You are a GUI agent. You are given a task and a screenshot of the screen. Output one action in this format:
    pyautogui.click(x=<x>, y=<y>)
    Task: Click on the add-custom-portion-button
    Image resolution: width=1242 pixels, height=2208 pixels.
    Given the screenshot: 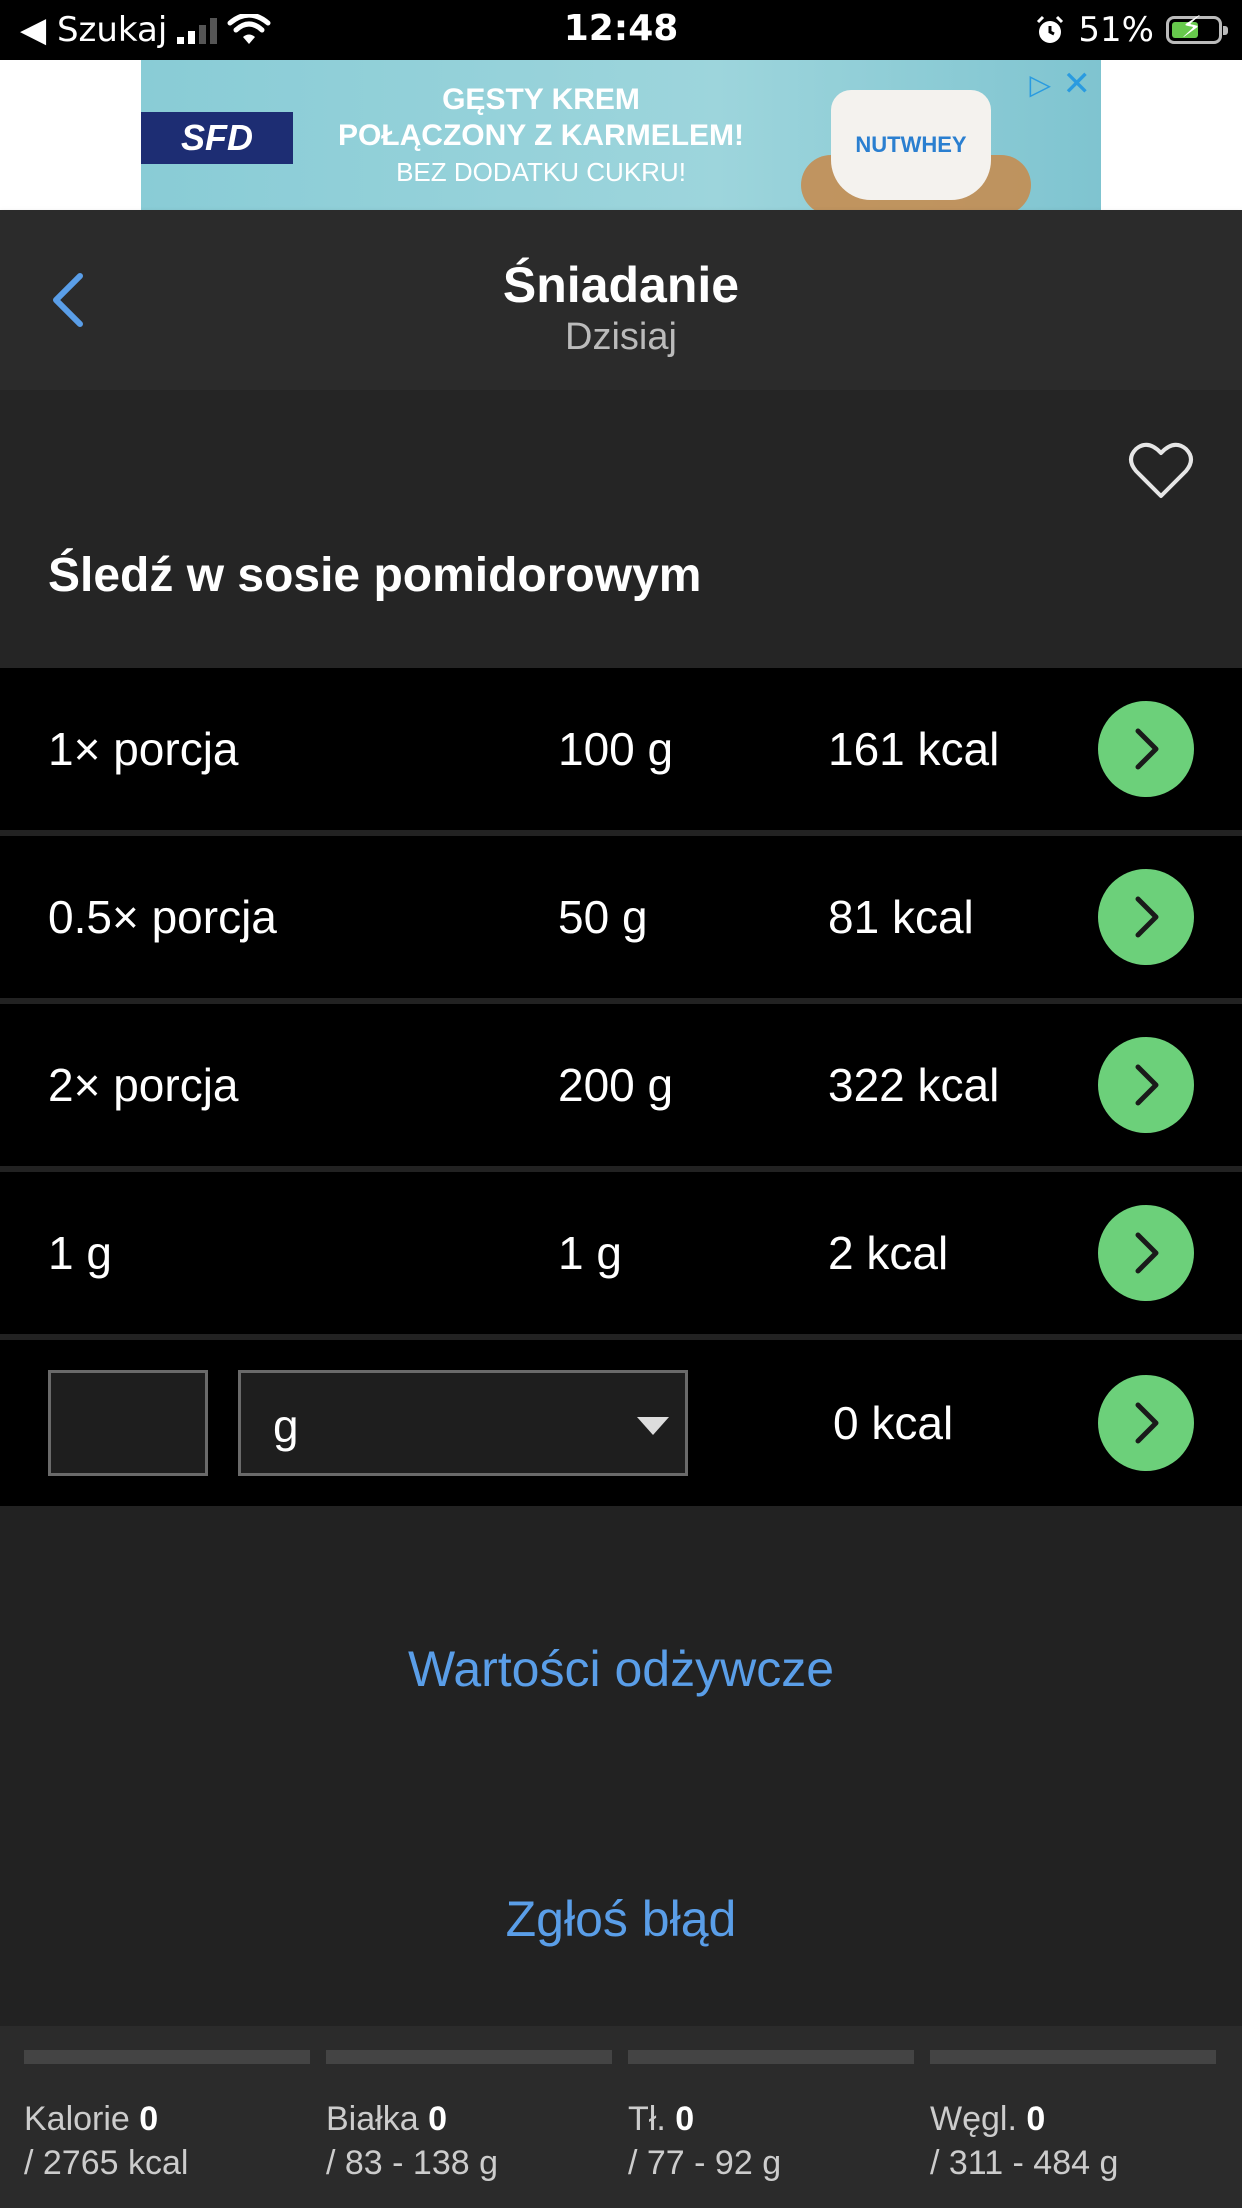 What is the action you would take?
    pyautogui.click(x=1146, y=1423)
    